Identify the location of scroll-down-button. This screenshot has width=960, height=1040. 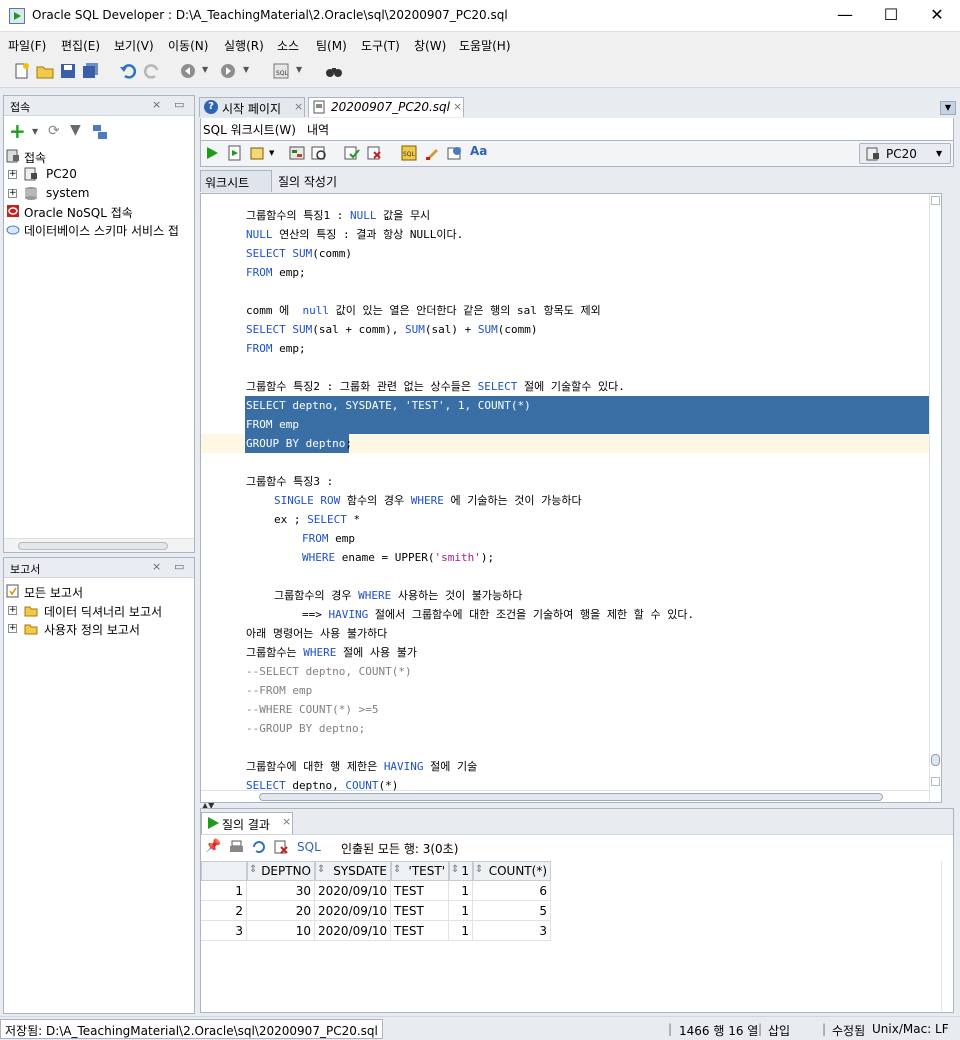
(935, 781).